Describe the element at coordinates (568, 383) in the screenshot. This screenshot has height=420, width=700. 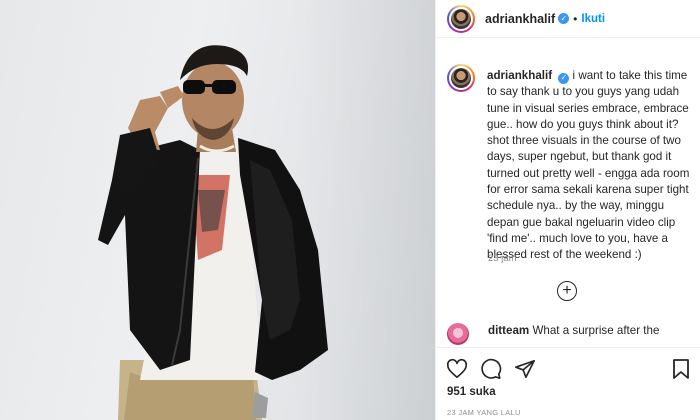
I see `post-actions: 951 suka 23 JAM YANG LALU` at that location.